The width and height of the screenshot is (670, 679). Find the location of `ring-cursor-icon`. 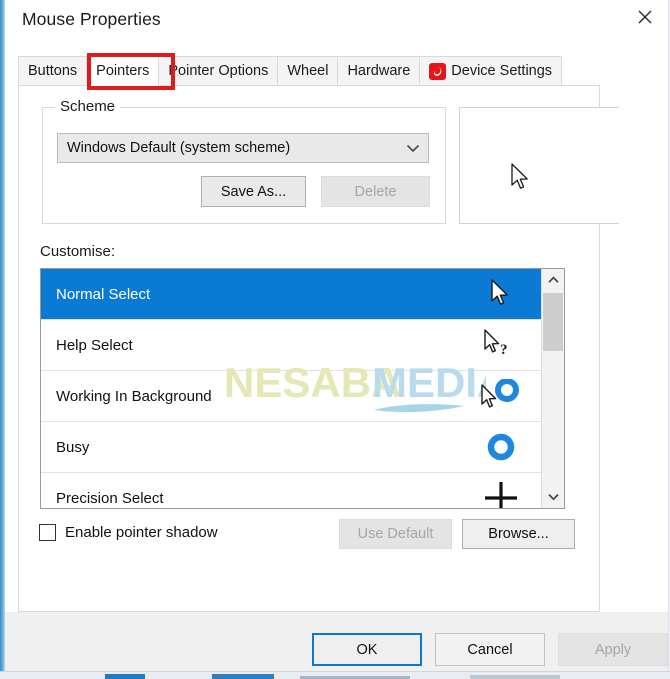

ring-cursor-icon is located at coordinates (501, 447).